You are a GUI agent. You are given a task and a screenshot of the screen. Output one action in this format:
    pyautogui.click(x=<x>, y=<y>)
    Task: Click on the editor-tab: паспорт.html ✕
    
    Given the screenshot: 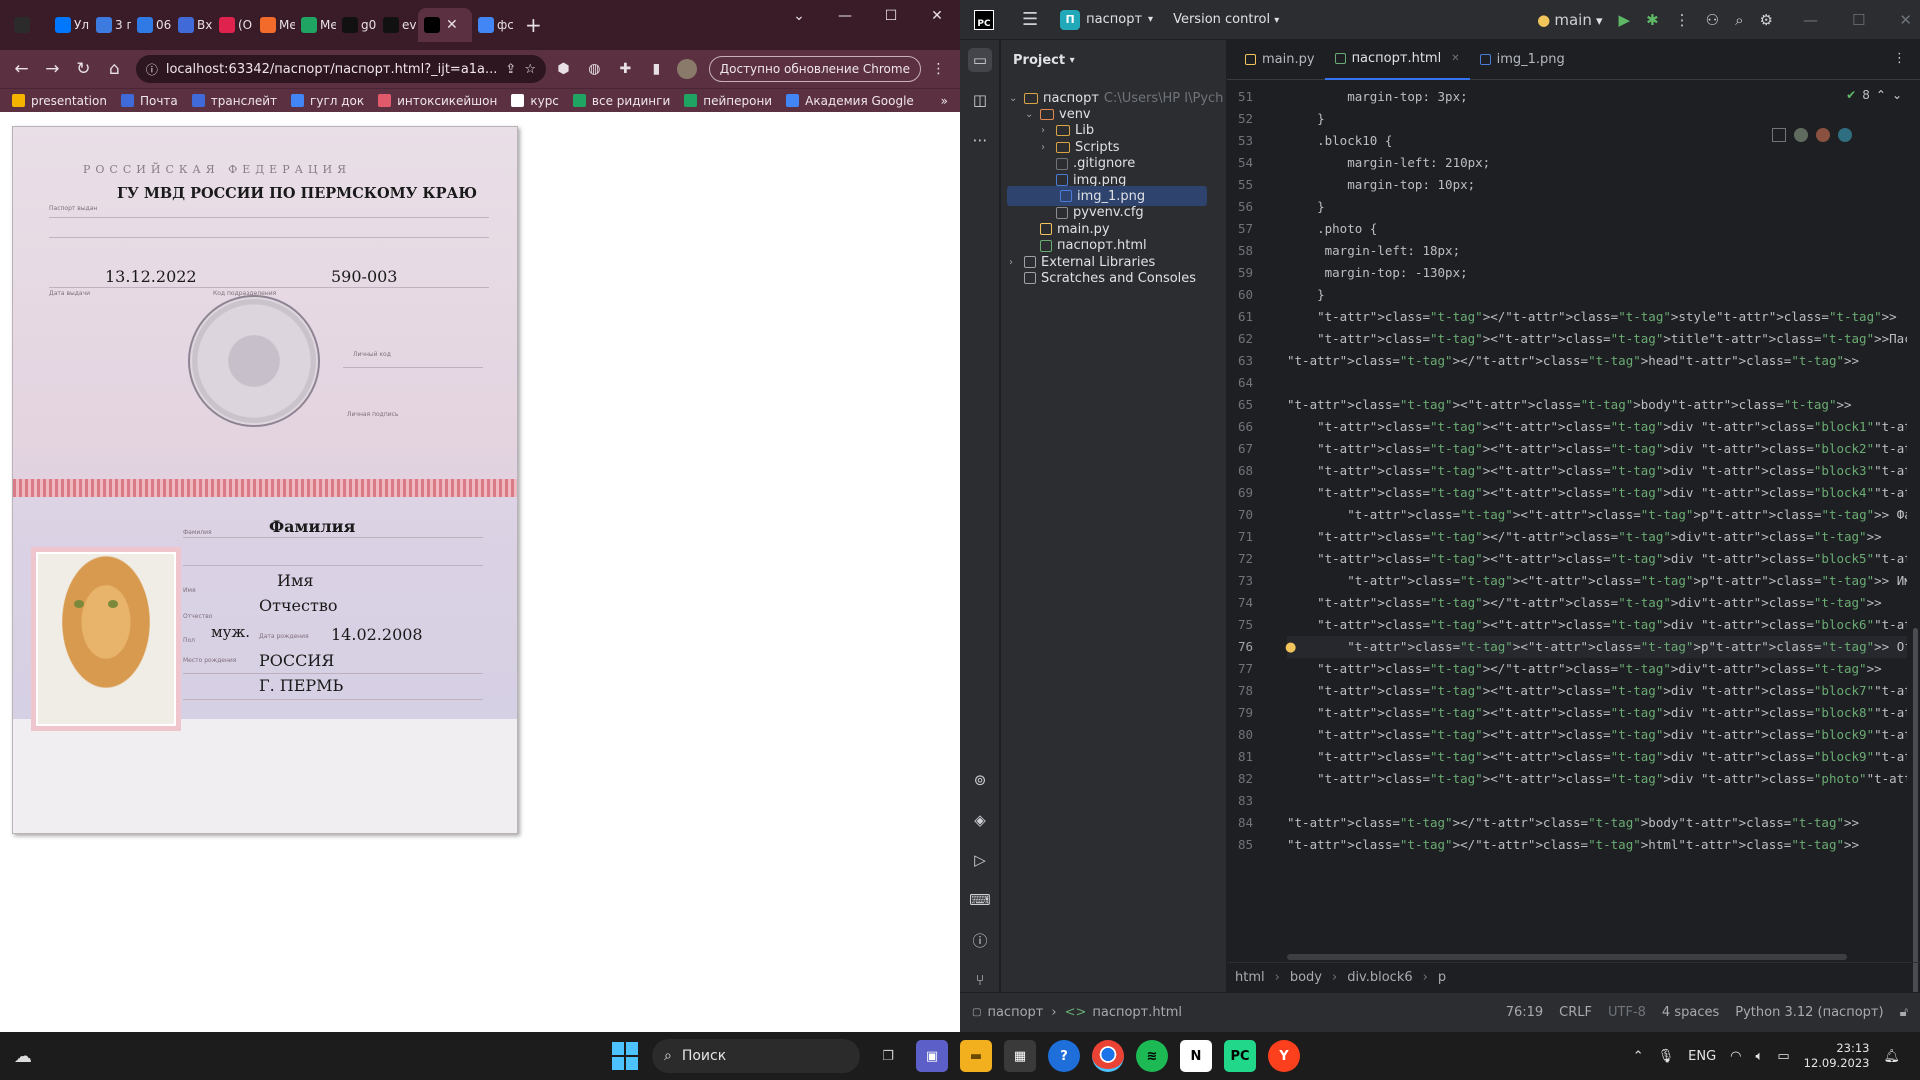 What is the action you would take?
    pyautogui.click(x=1397, y=59)
    